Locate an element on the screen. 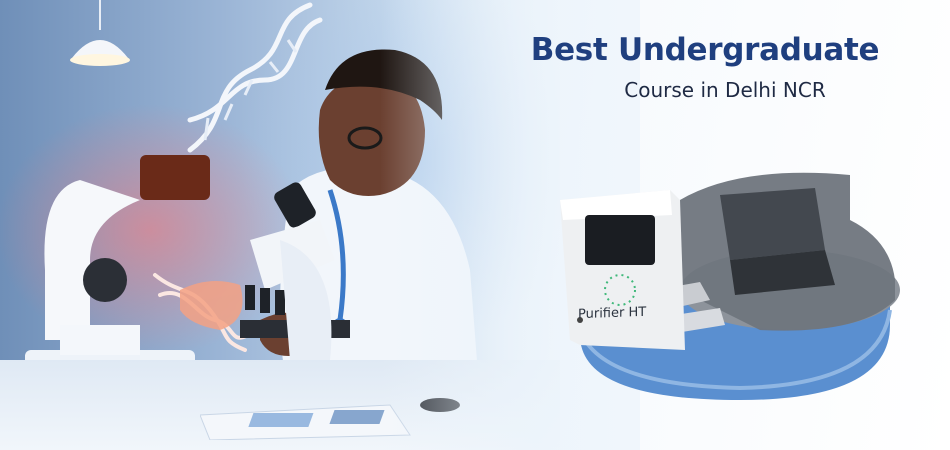 This screenshot has width=950, height=450. headline-title: Best Undergraduate is located at coordinates (705, 50).